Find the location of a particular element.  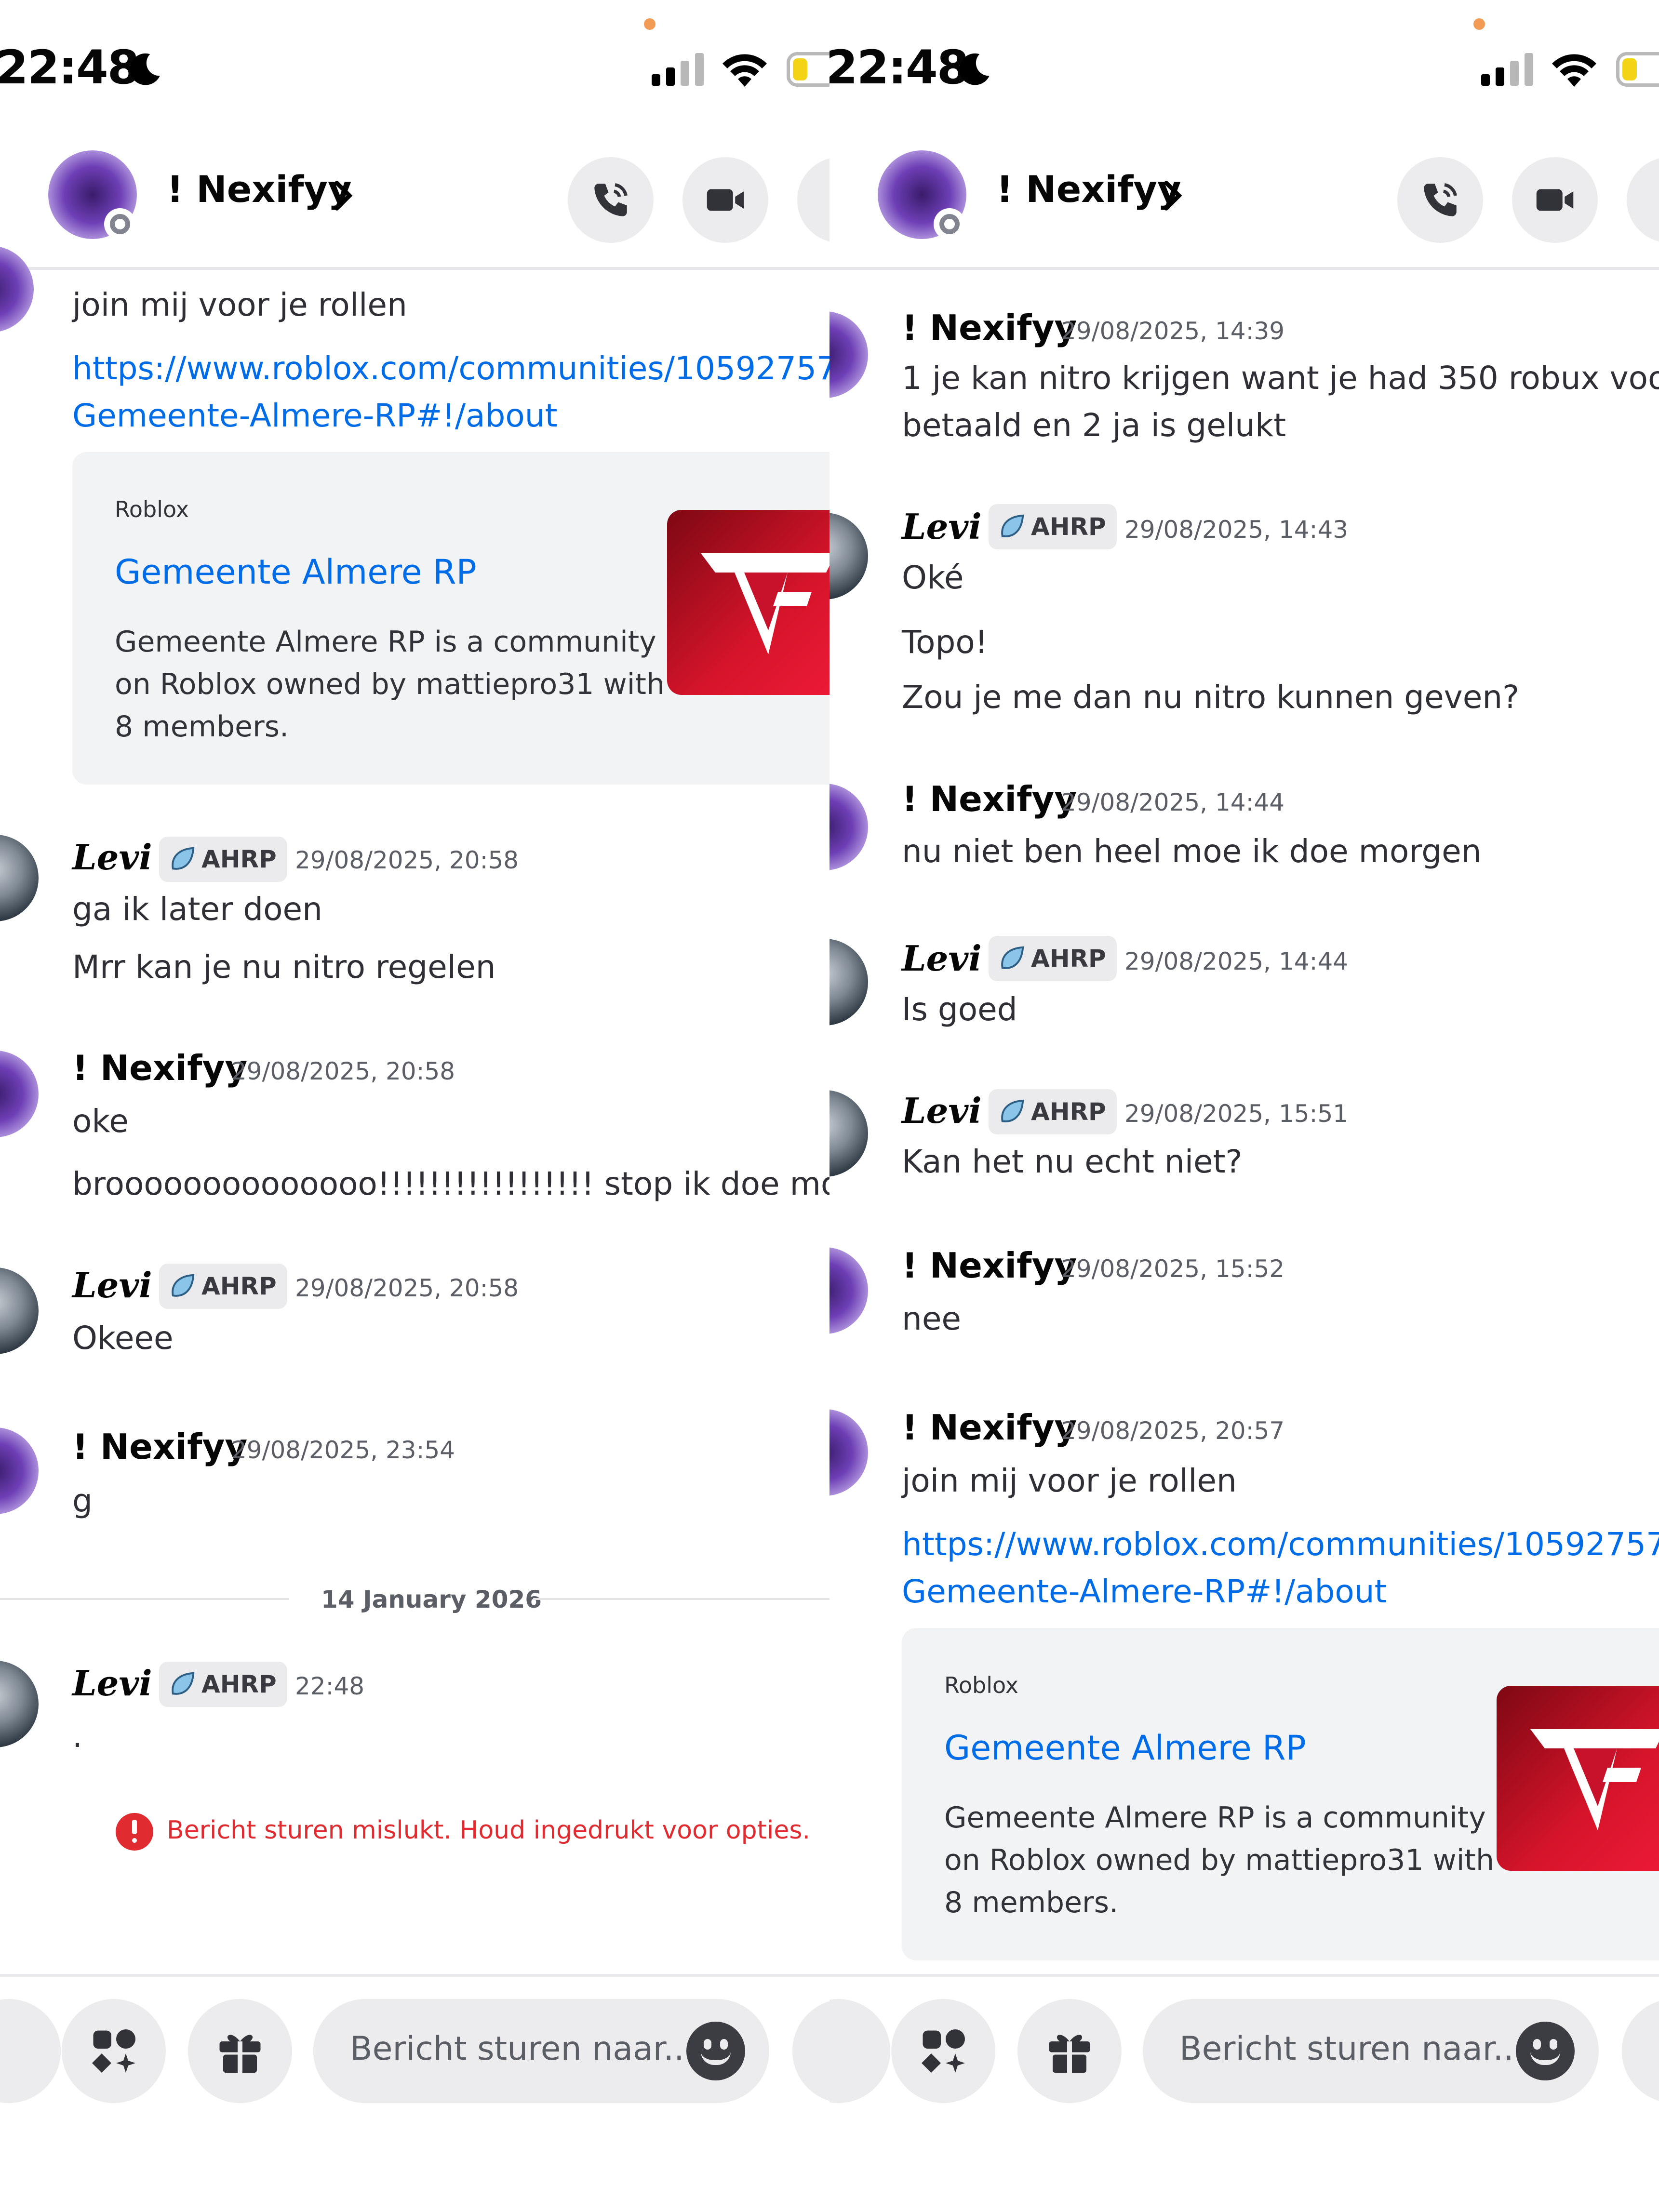

embed-provider: Roblox is located at coordinates (152, 509).